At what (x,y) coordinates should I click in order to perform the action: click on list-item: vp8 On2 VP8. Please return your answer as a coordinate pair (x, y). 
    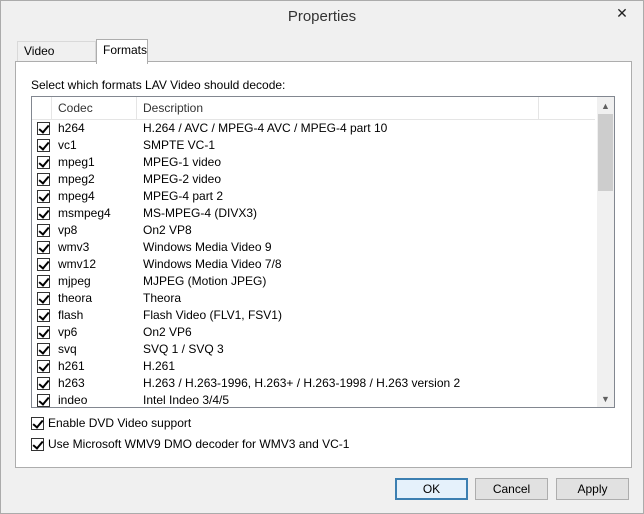
    Looking at the image, I should click on (313, 230).